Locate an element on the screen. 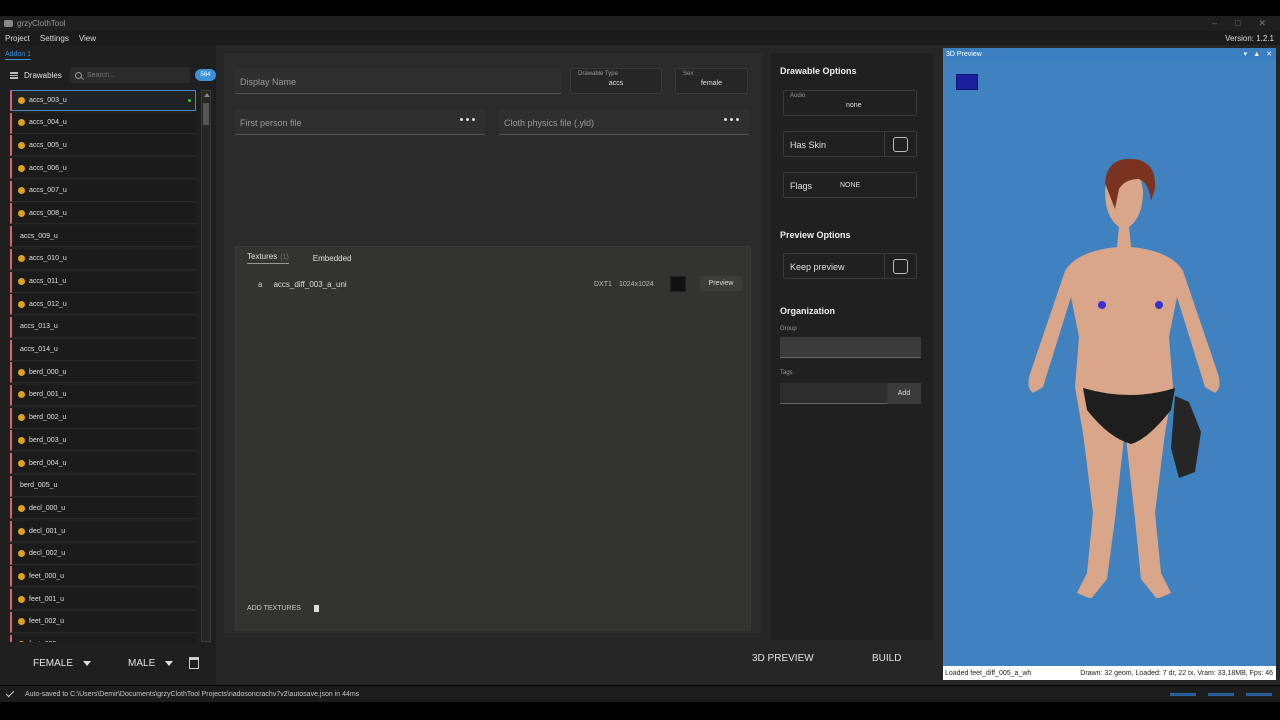 The height and width of the screenshot is (720, 1280). search-icon is located at coordinates (78, 75).